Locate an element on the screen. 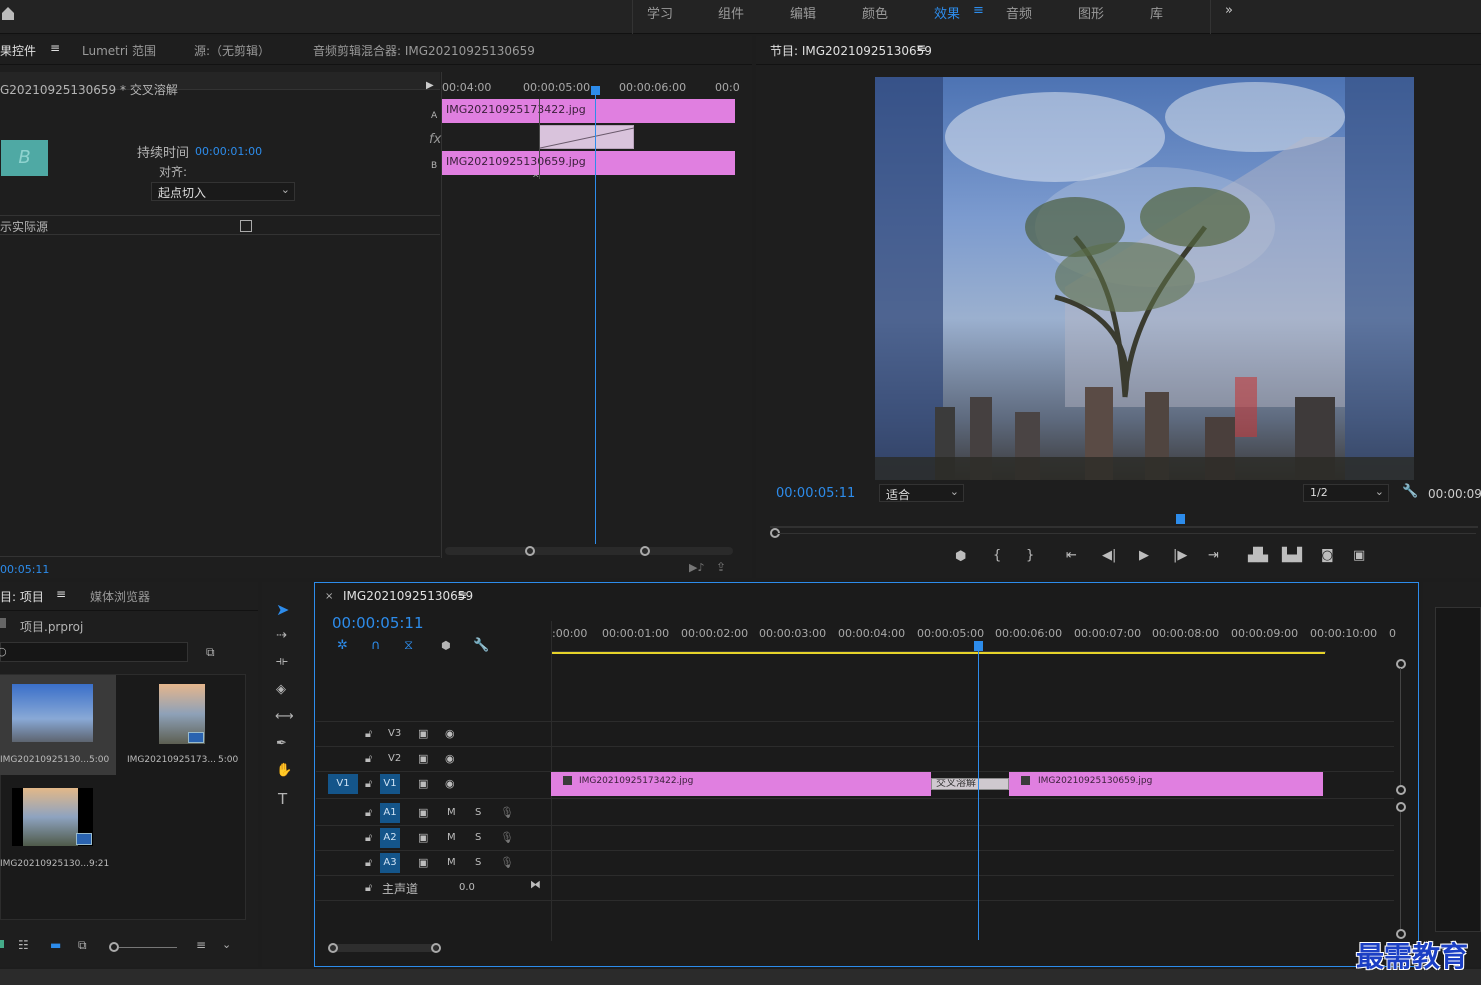 The height and width of the screenshot is (985, 1481). selection-tool-icon: ➤ is located at coordinates (282, 609).